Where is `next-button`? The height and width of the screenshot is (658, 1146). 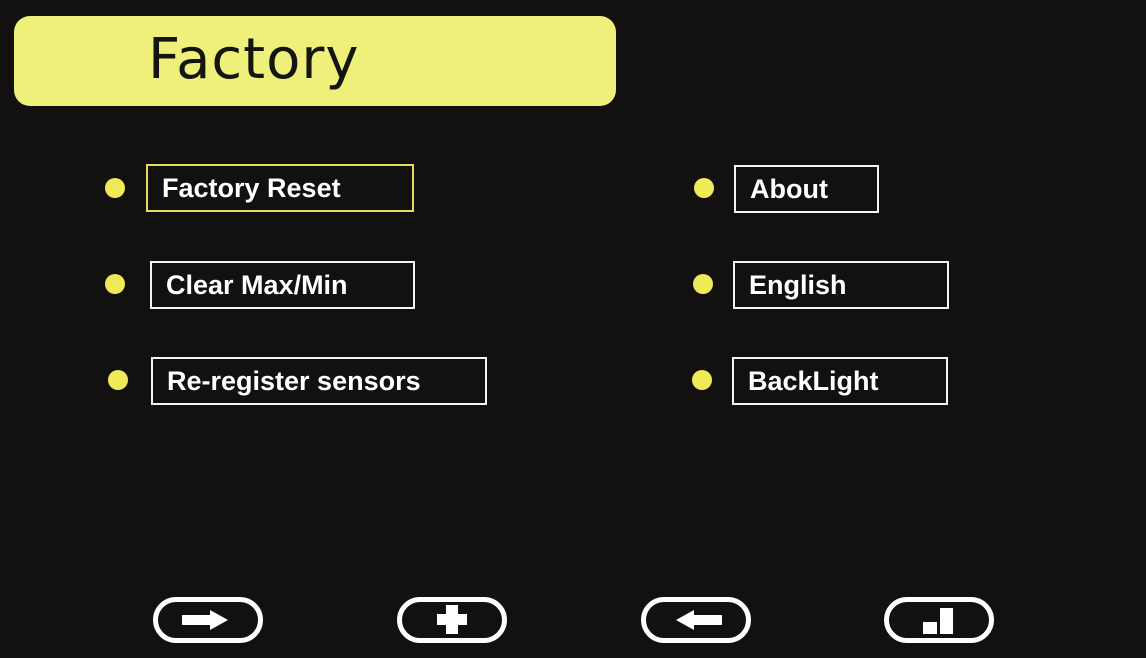 next-button is located at coordinates (208, 620).